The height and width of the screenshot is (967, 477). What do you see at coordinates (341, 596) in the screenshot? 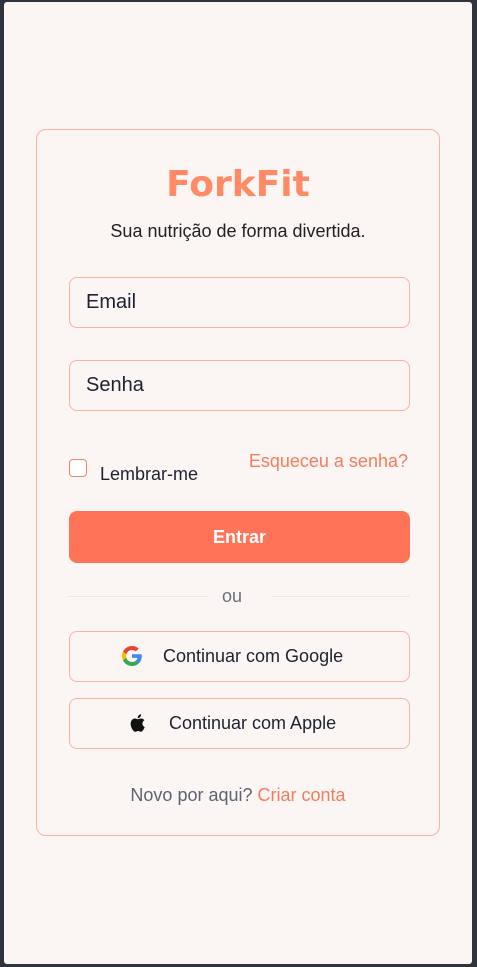
I see `divider-right` at bounding box center [341, 596].